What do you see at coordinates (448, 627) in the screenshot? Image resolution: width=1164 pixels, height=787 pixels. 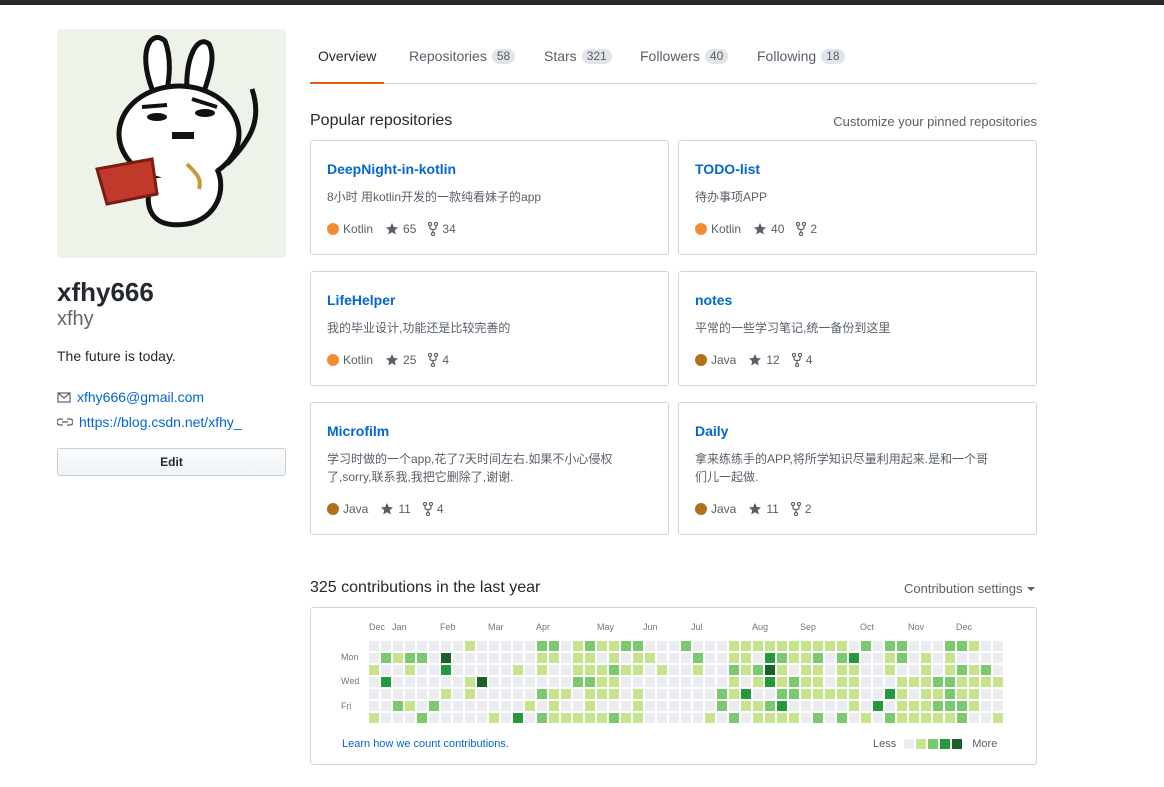 I see `month-label: Feb` at bounding box center [448, 627].